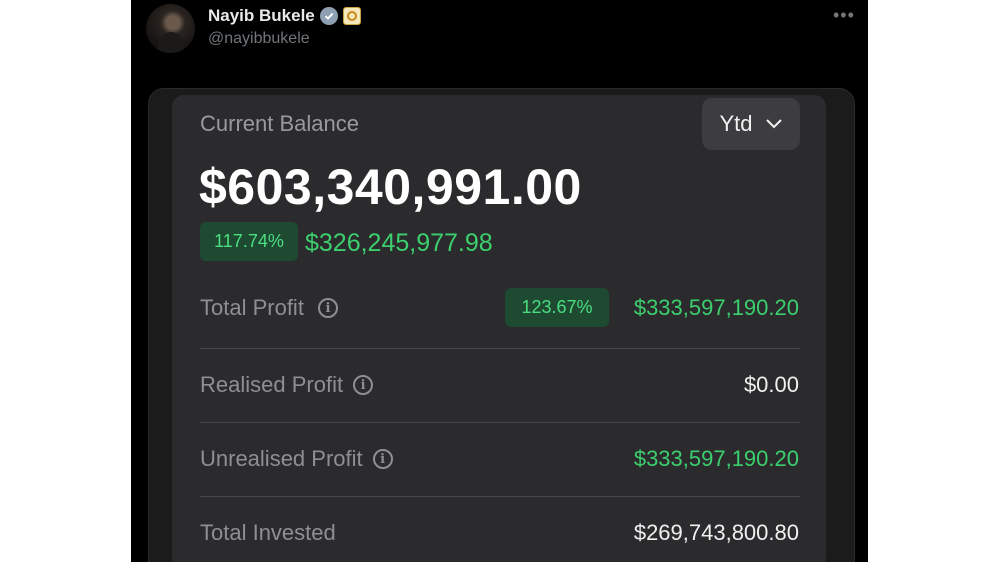  Describe the element at coordinates (771, 384) in the screenshot. I see `realised-profit-value: $0.00` at that location.